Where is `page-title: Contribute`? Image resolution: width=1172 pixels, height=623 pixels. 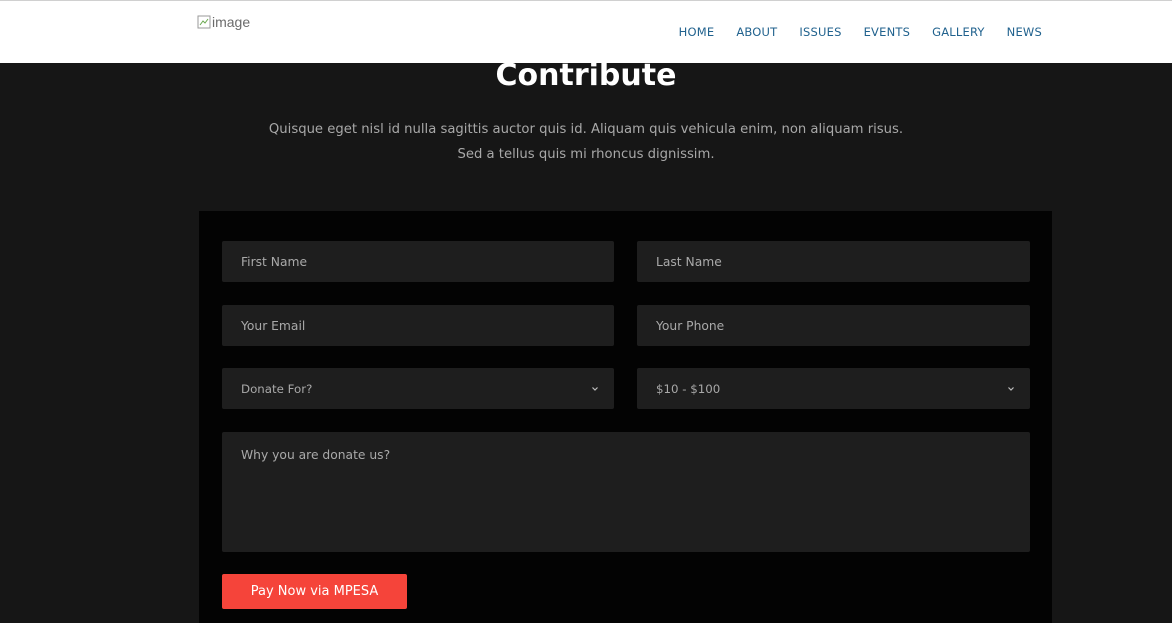
page-title: Contribute is located at coordinates (586, 75).